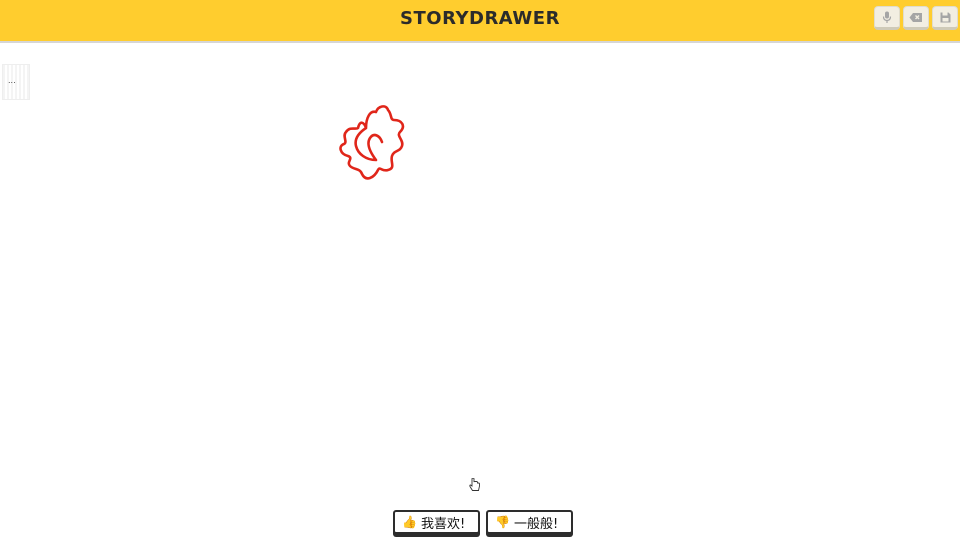 Image resolution: width=960 pixels, height=540 pixels. I want to click on save-button, so click(945, 18).